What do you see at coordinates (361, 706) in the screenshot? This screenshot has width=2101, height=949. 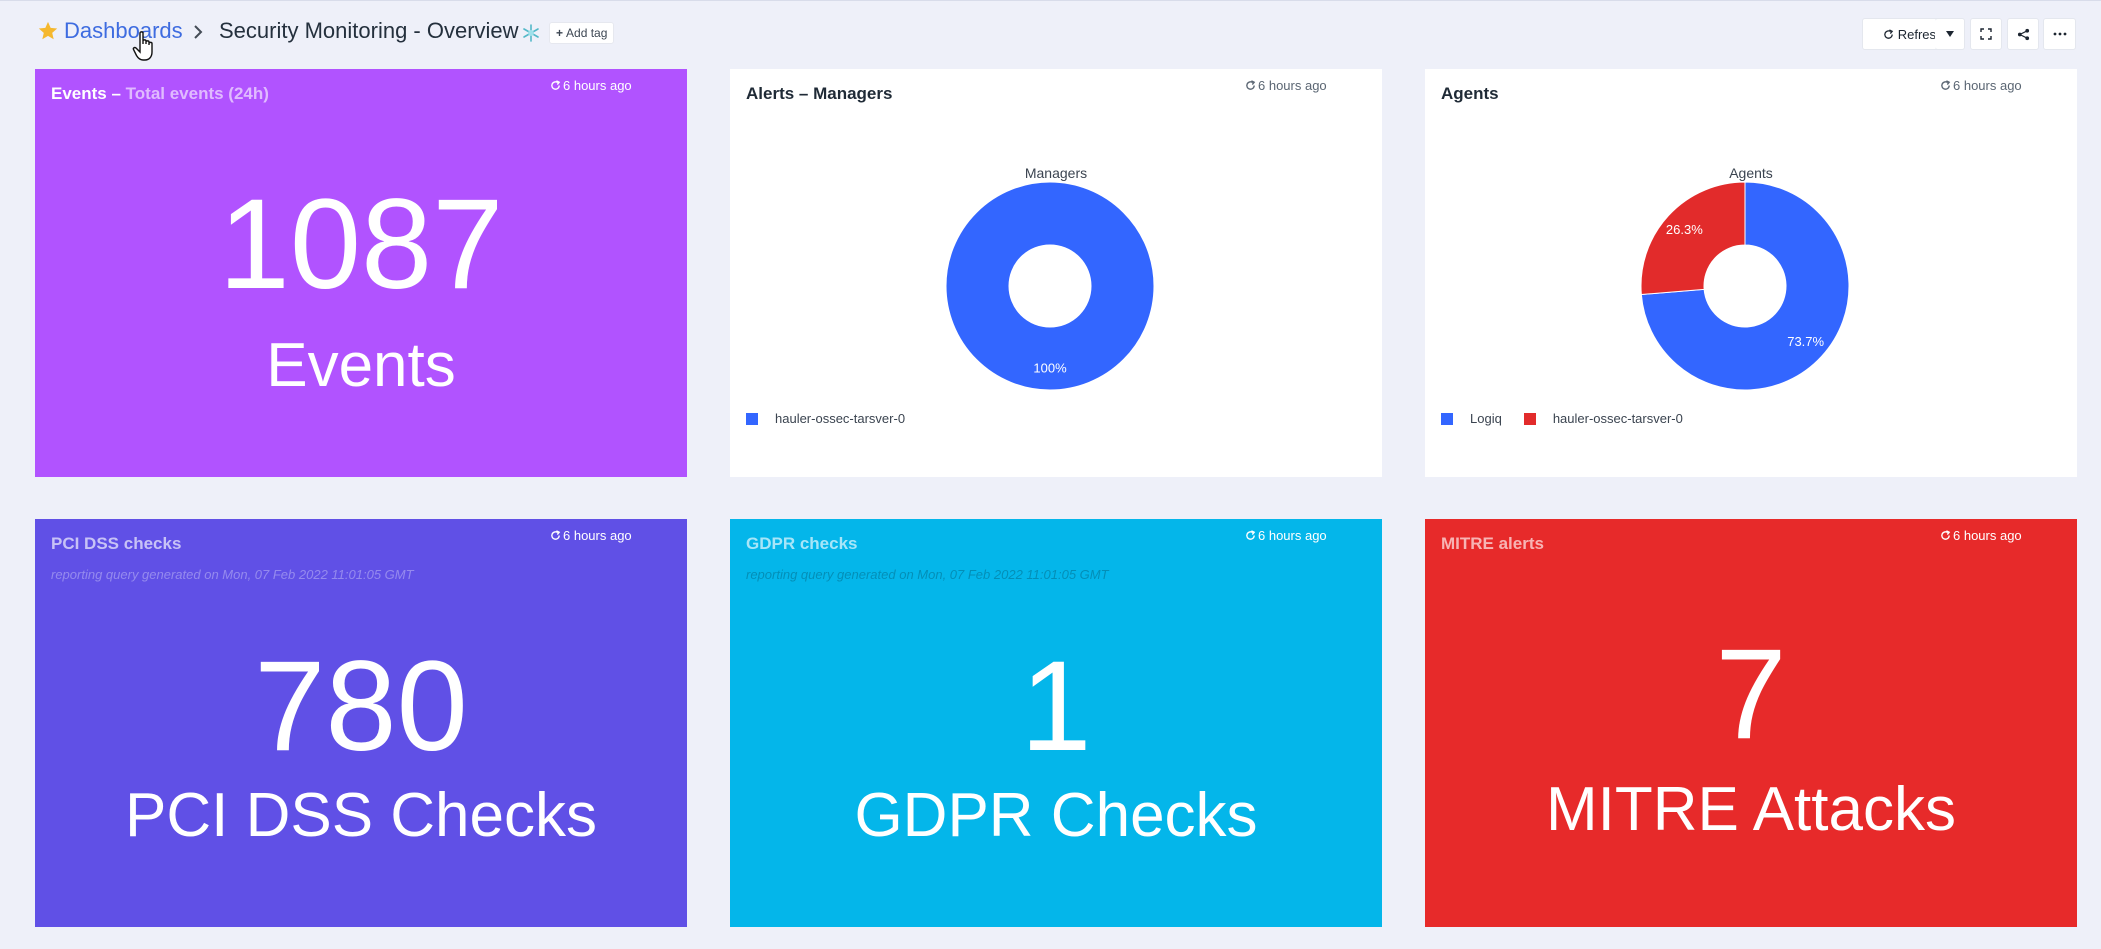 I see `counter-value: 780` at bounding box center [361, 706].